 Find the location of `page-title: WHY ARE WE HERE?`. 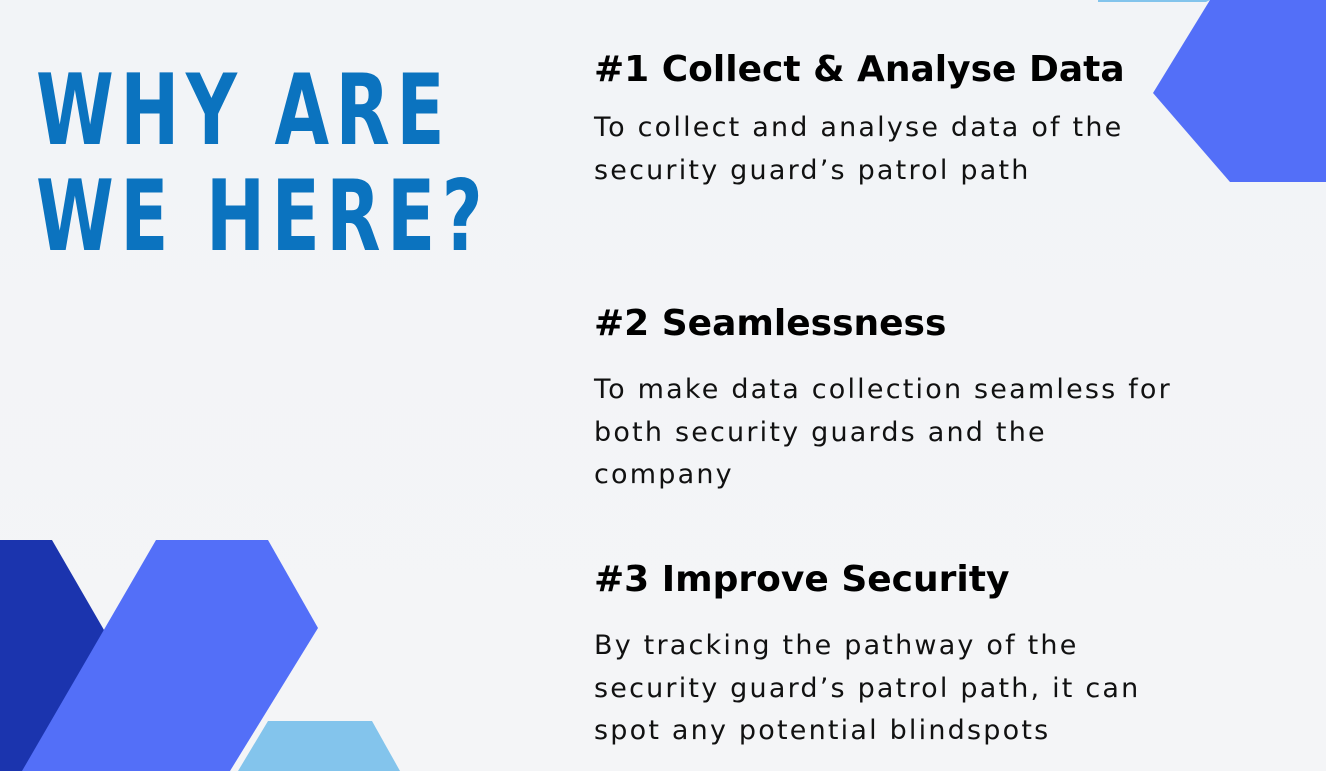

page-title: WHY ARE WE HERE? is located at coordinates (262, 164).